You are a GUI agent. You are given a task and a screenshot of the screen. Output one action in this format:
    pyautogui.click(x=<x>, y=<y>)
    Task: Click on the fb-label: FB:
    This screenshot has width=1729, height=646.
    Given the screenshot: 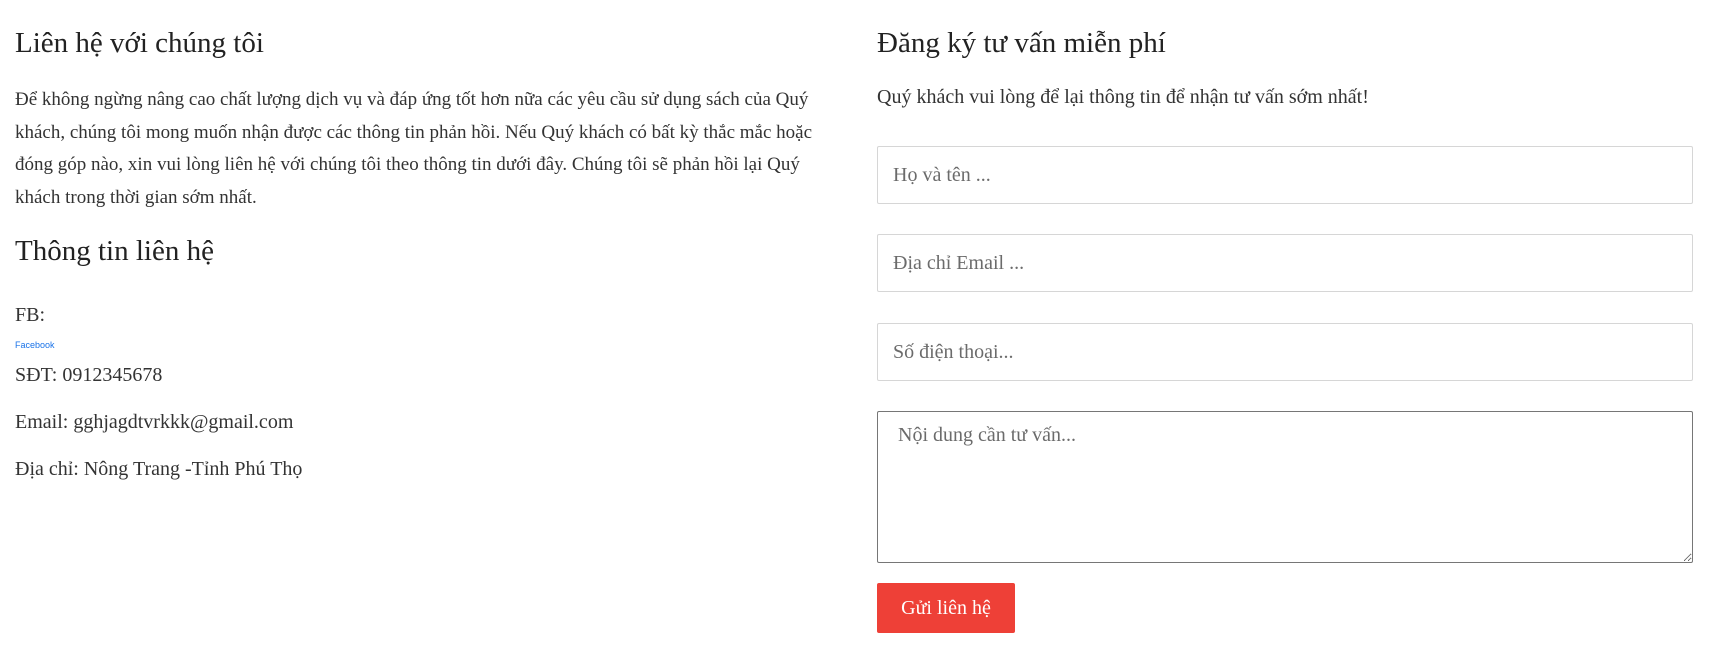 What is the action you would take?
    pyautogui.click(x=30, y=315)
    